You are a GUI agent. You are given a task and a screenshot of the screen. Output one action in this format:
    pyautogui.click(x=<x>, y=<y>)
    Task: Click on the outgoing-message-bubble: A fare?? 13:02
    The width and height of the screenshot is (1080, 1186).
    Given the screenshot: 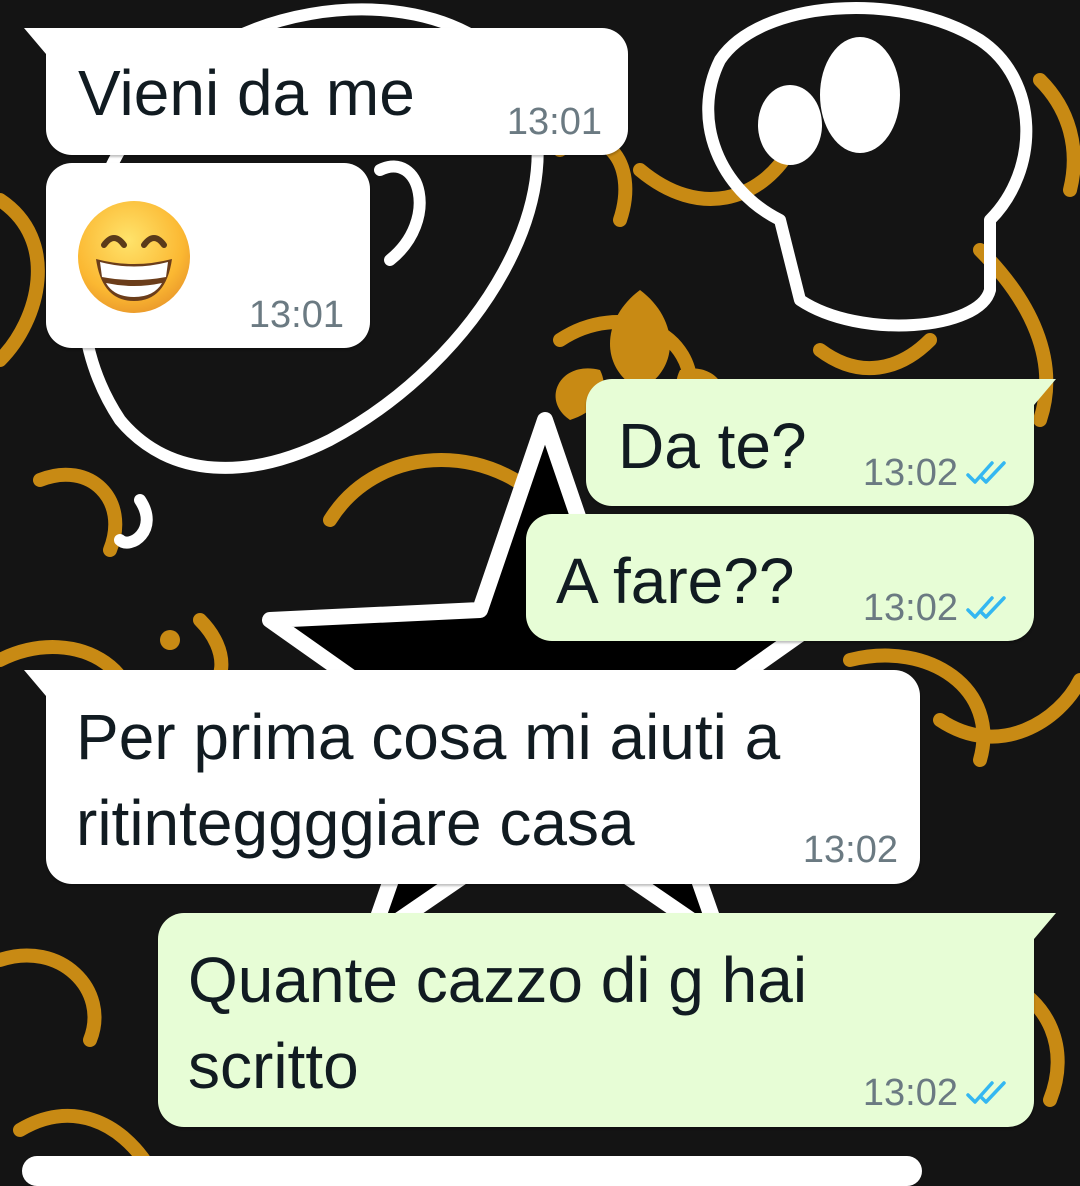 What is the action you would take?
    pyautogui.click(x=780, y=577)
    